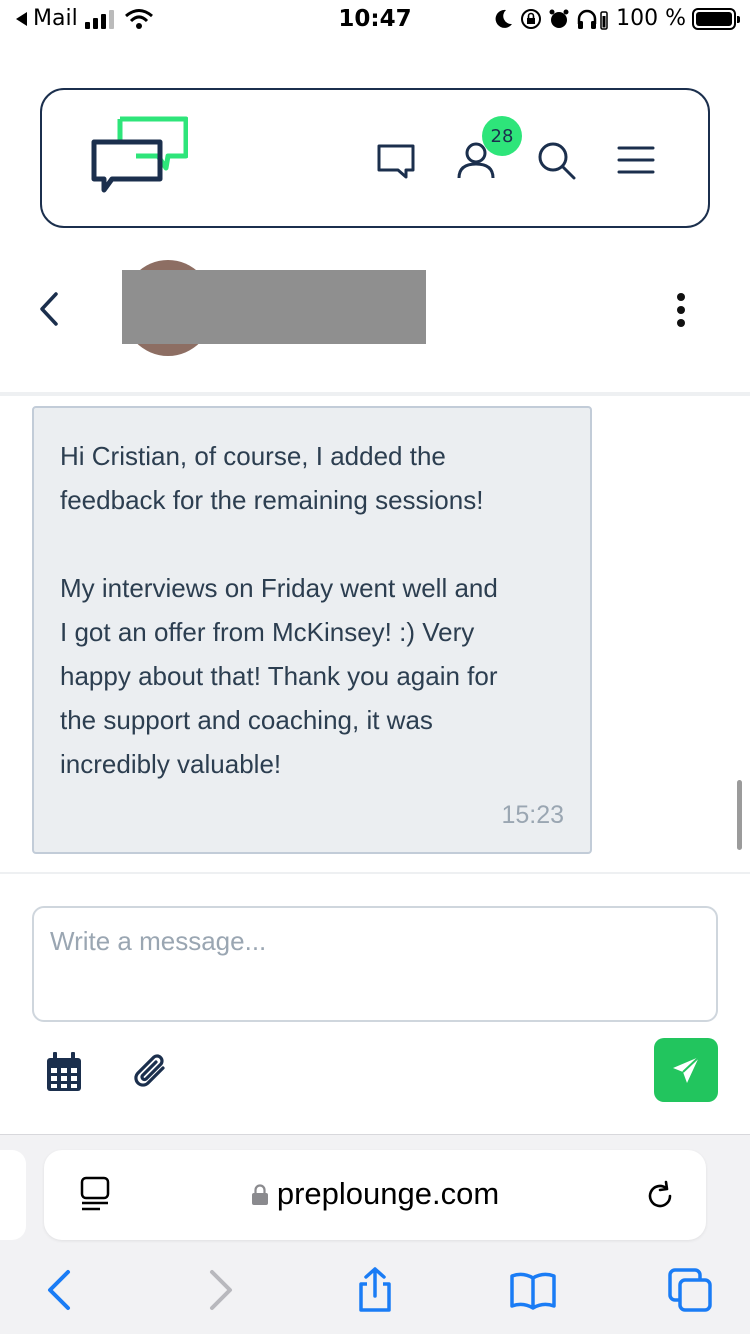 The width and height of the screenshot is (750, 1334). What do you see at coordinates (532, 815) in the screenshot?
I see `message-timestamp: 15:23` at bounding box center [532, 815].